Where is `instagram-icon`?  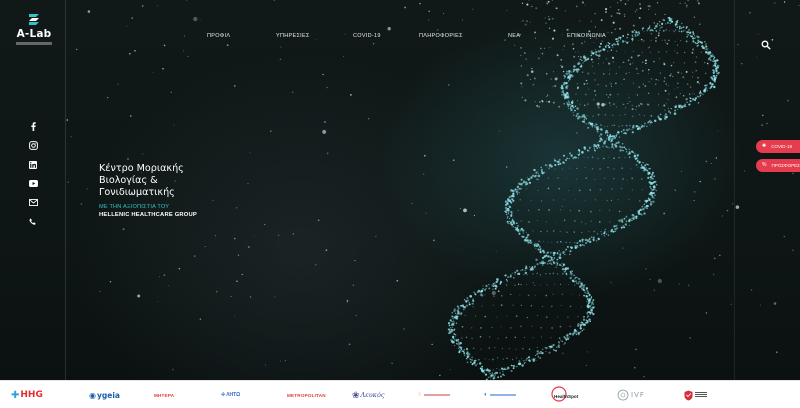
instagram-icon is located at coordinates (33, 145).